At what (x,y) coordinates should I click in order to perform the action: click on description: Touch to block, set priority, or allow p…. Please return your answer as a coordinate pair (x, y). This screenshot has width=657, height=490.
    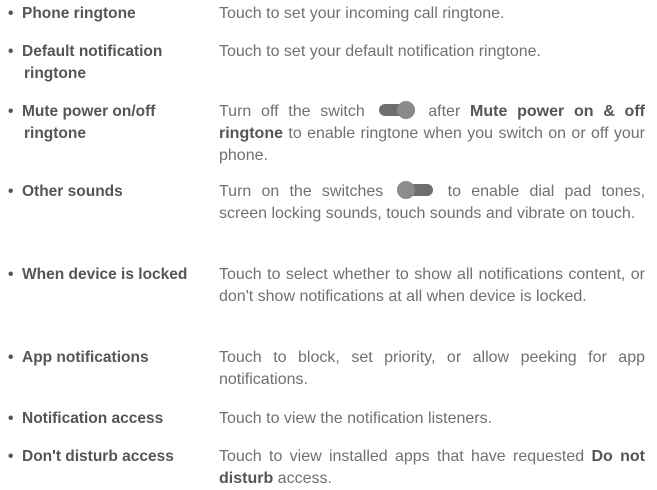
    Looking at the image, I should click on (432, 368).